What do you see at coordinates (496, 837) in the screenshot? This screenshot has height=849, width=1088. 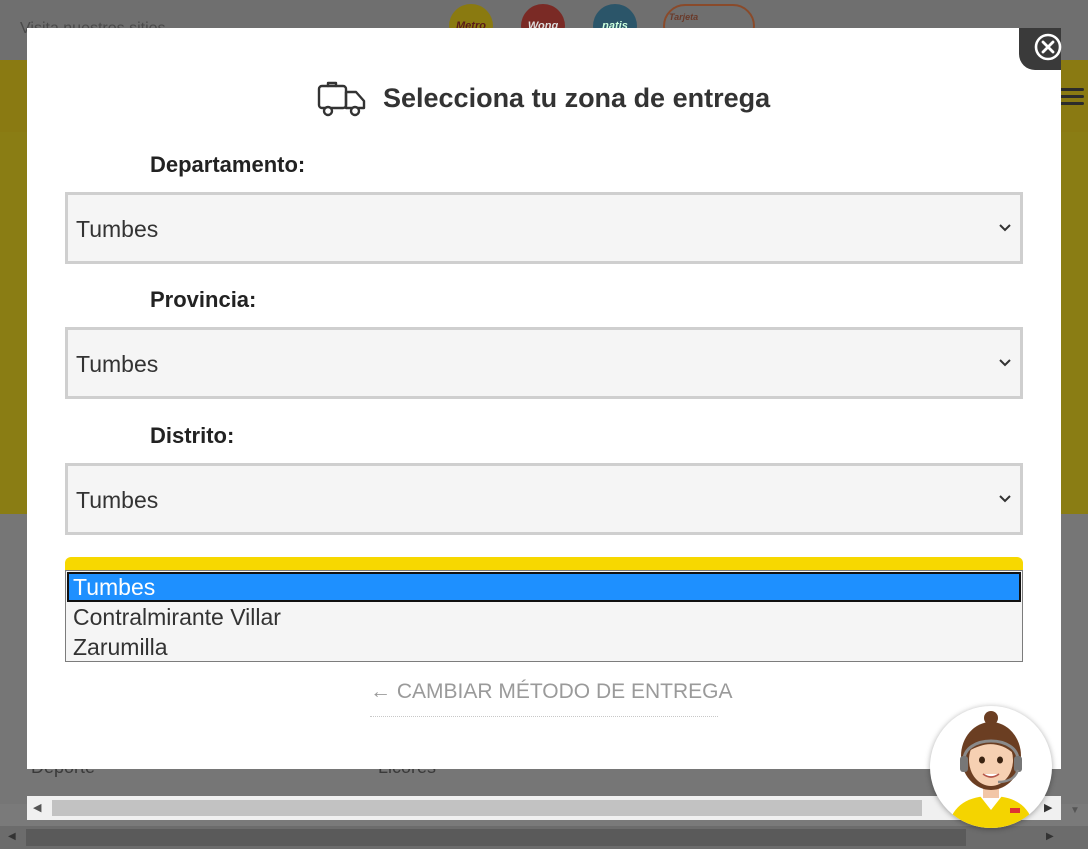 I see `page-scrollbar-thumb` at bounding box center [496, 837].